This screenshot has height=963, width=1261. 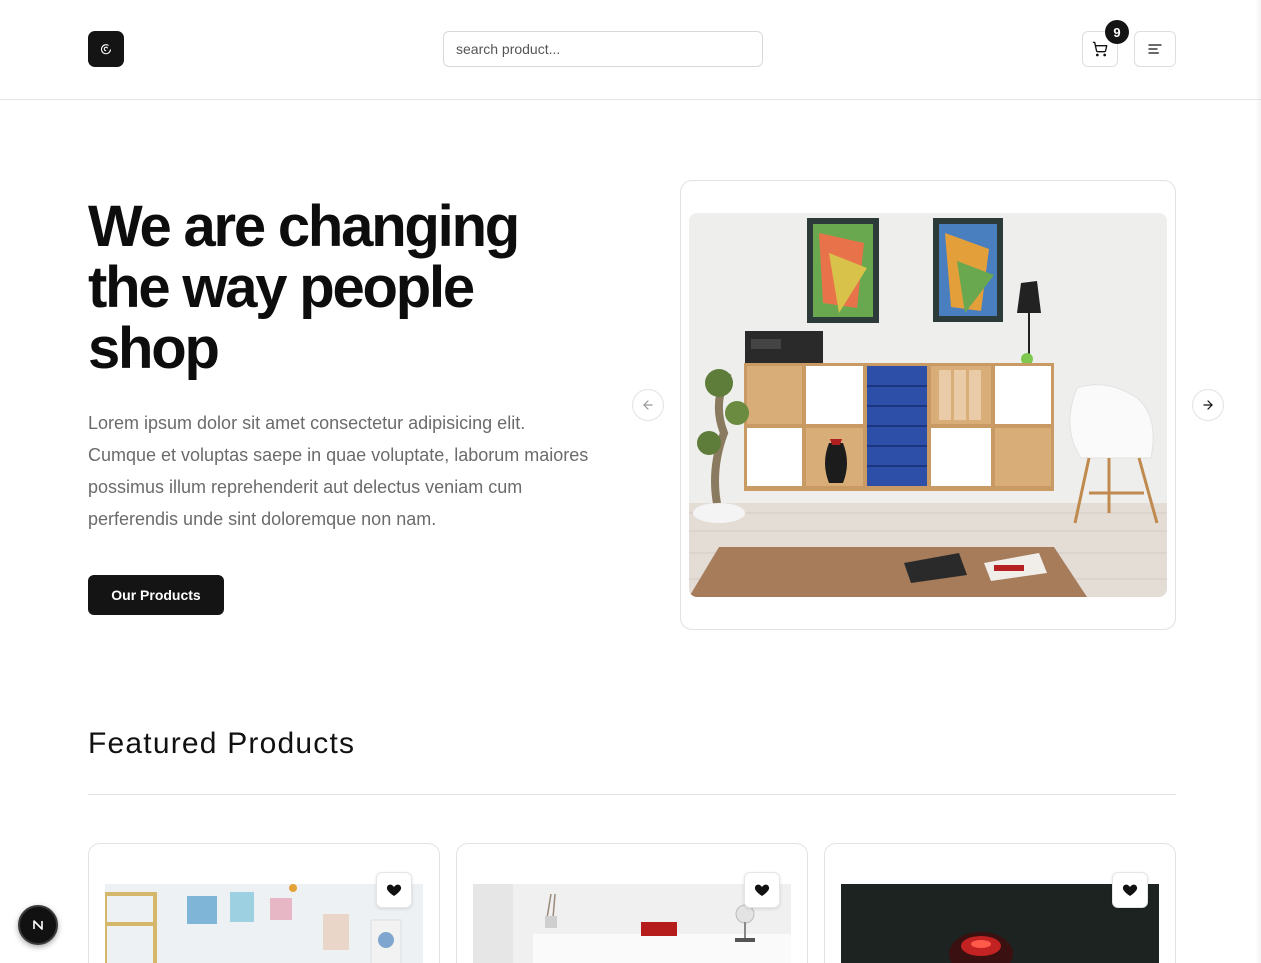 I want to click on our-products-button: Our Products, so click(x=156, y=595).